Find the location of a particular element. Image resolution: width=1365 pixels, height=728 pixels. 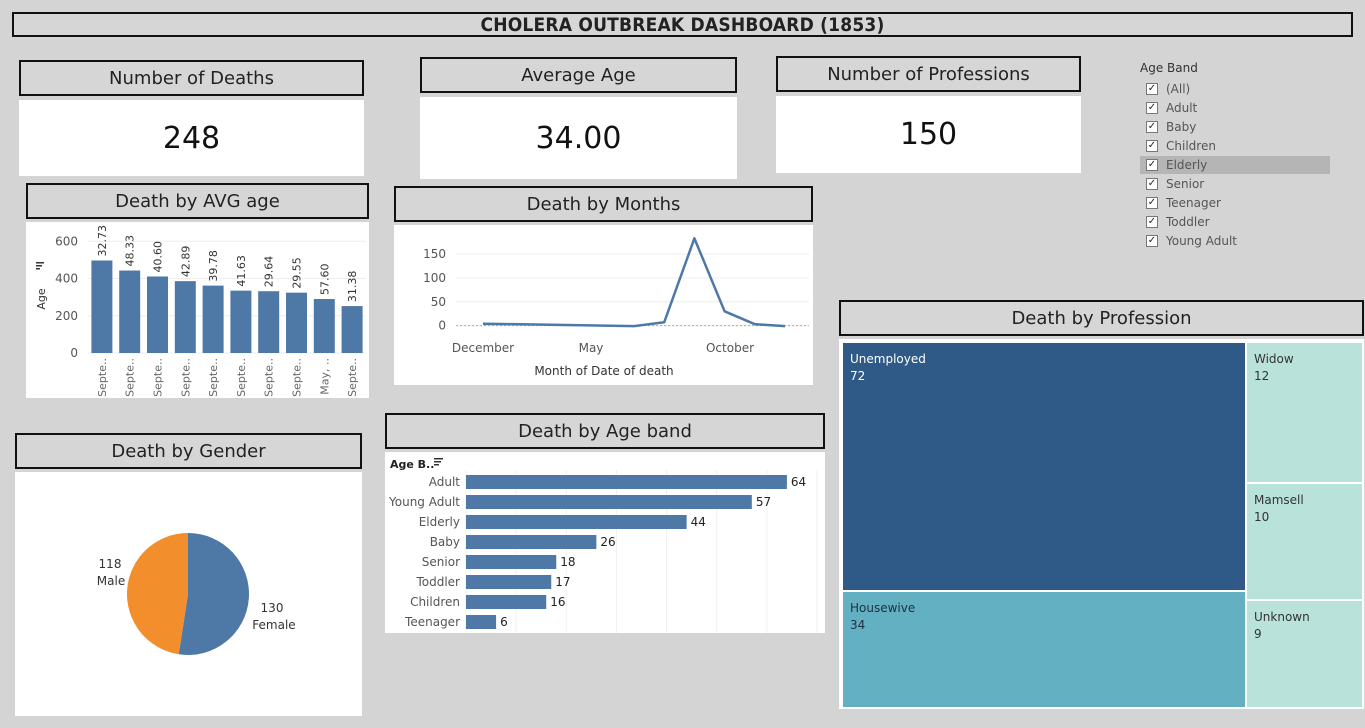

treemap-cell: Unknown 9 is located at coordinates (1304, 654).